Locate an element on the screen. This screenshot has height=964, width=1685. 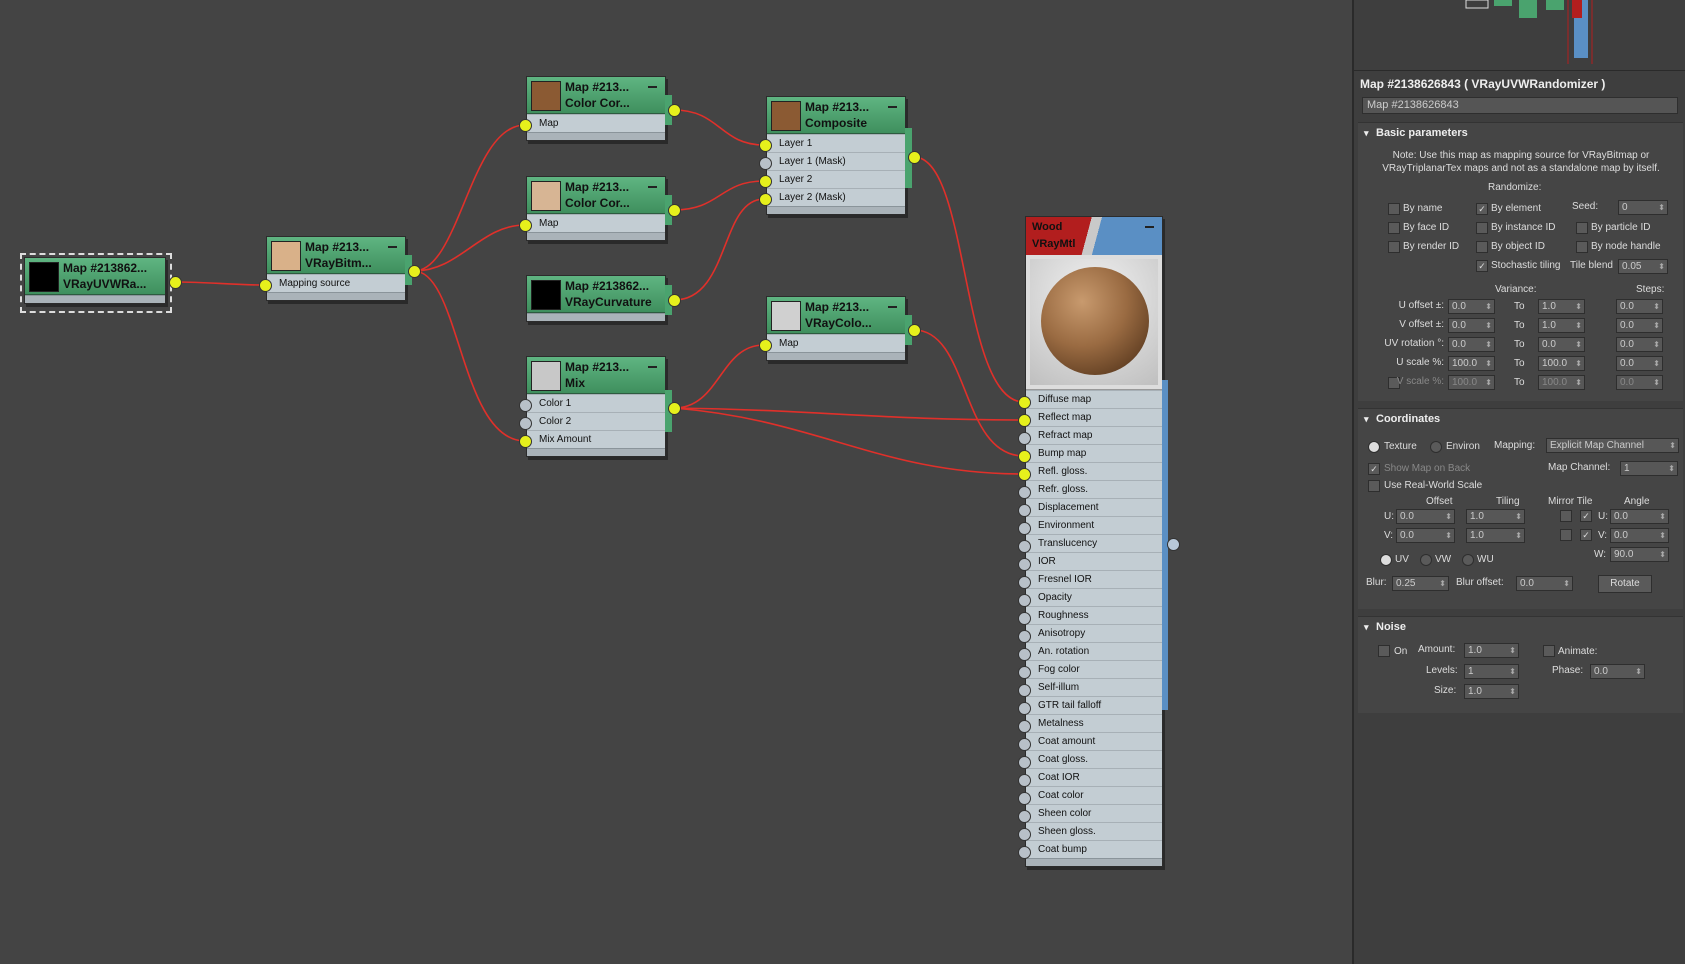
seed-spinner: 0 is located at coordinates (1643, 207).